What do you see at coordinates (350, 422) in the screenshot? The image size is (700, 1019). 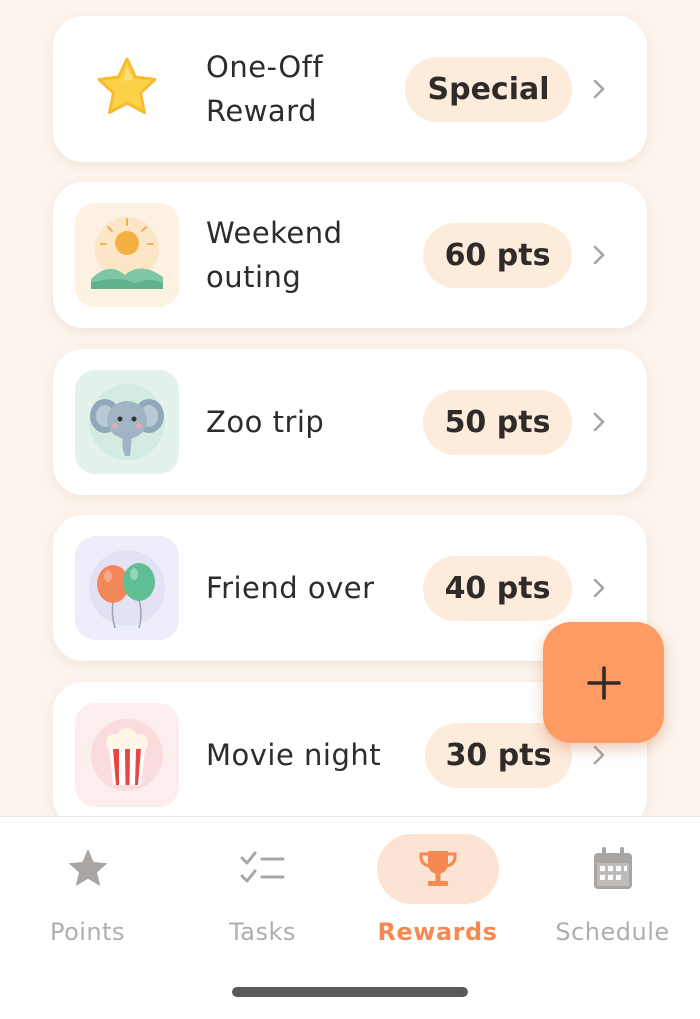 I see `reward-card: Zoo trip 50 pts` at bounding box center [350, 422].